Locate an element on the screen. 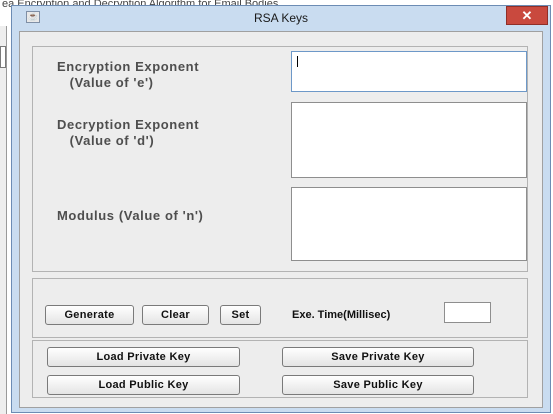 The height and width of the screenshot is (414, 553). modulus-label: Modulus (Value of 'n') is located at coordinates (130, 215).